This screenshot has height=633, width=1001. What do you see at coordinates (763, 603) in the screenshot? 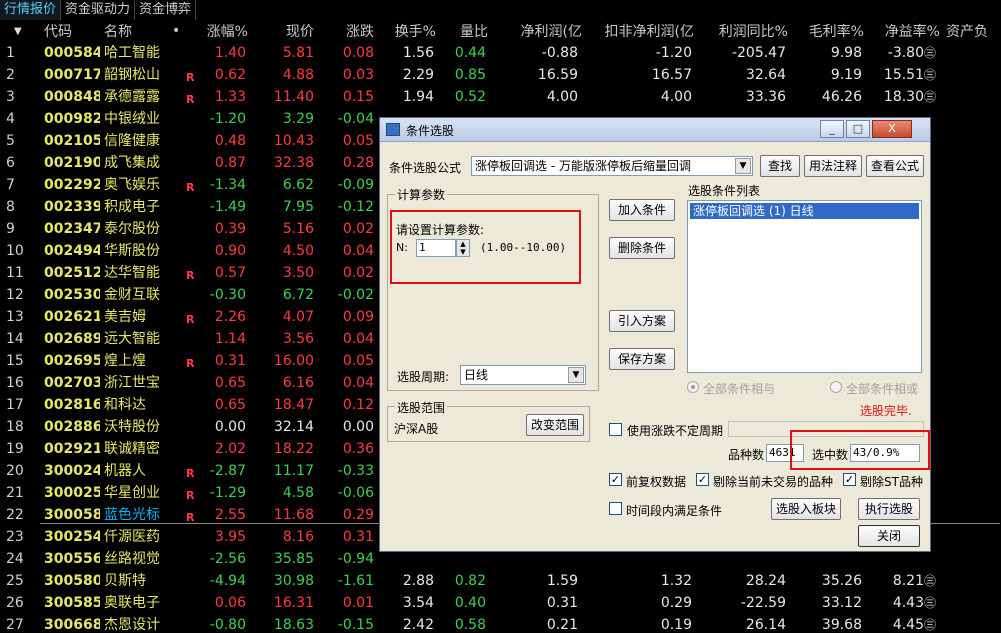
I see `cell-yoy: -22.59` at bounding box center [763, 603].